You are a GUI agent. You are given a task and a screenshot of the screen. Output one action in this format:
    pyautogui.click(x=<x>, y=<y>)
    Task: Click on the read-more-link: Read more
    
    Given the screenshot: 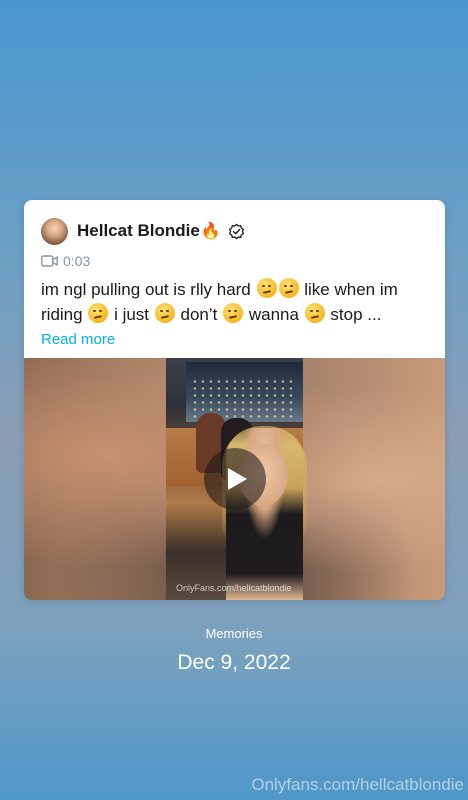 What is the action you would take?
    pyautogui.click(x=78, y=339)
    